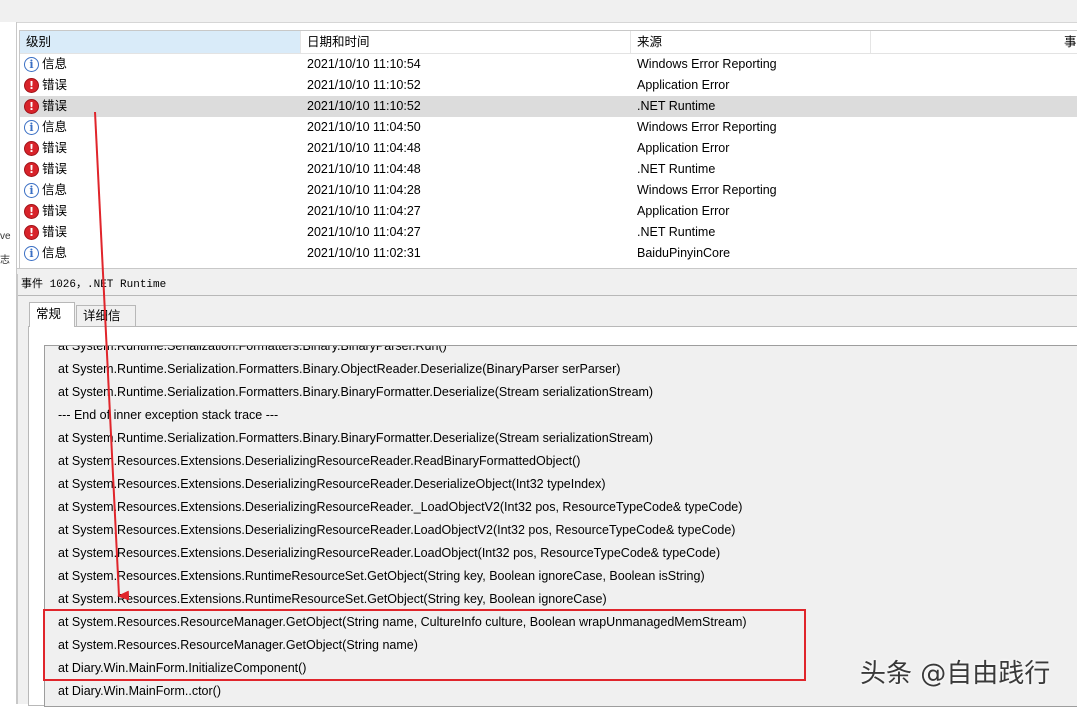 This screenshot has width=1077, height=707. I want to click on watermark: 头条 @自由践行, so click(955, 674).